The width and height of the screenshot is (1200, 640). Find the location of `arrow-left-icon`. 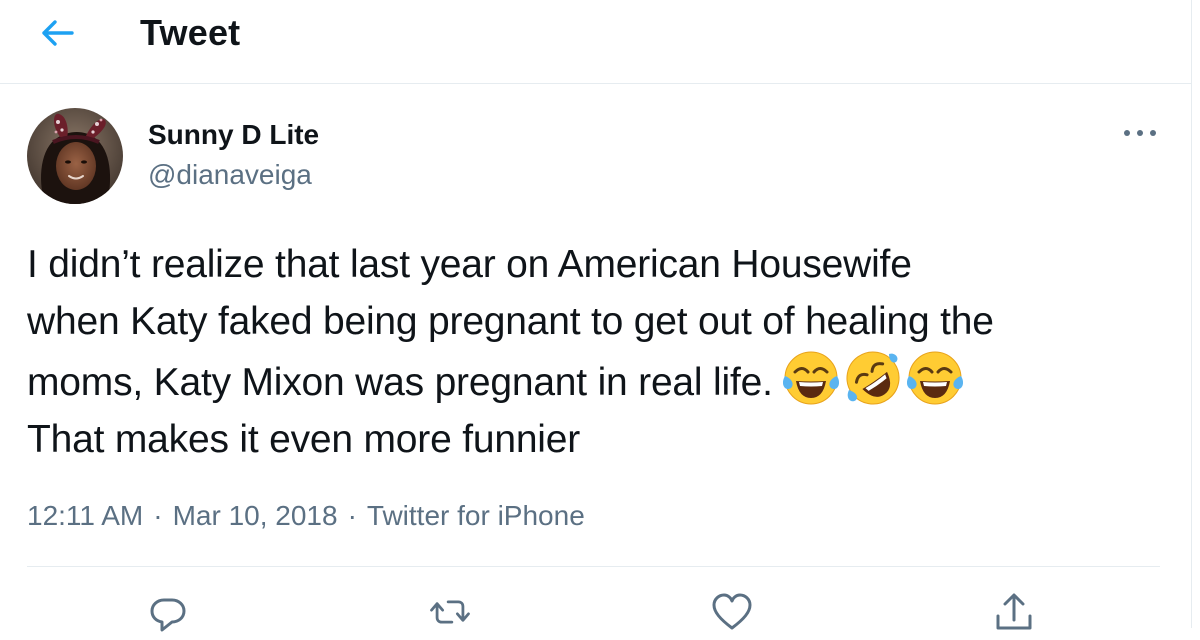

arrow-left-icon is located at coordinates (58, 33).